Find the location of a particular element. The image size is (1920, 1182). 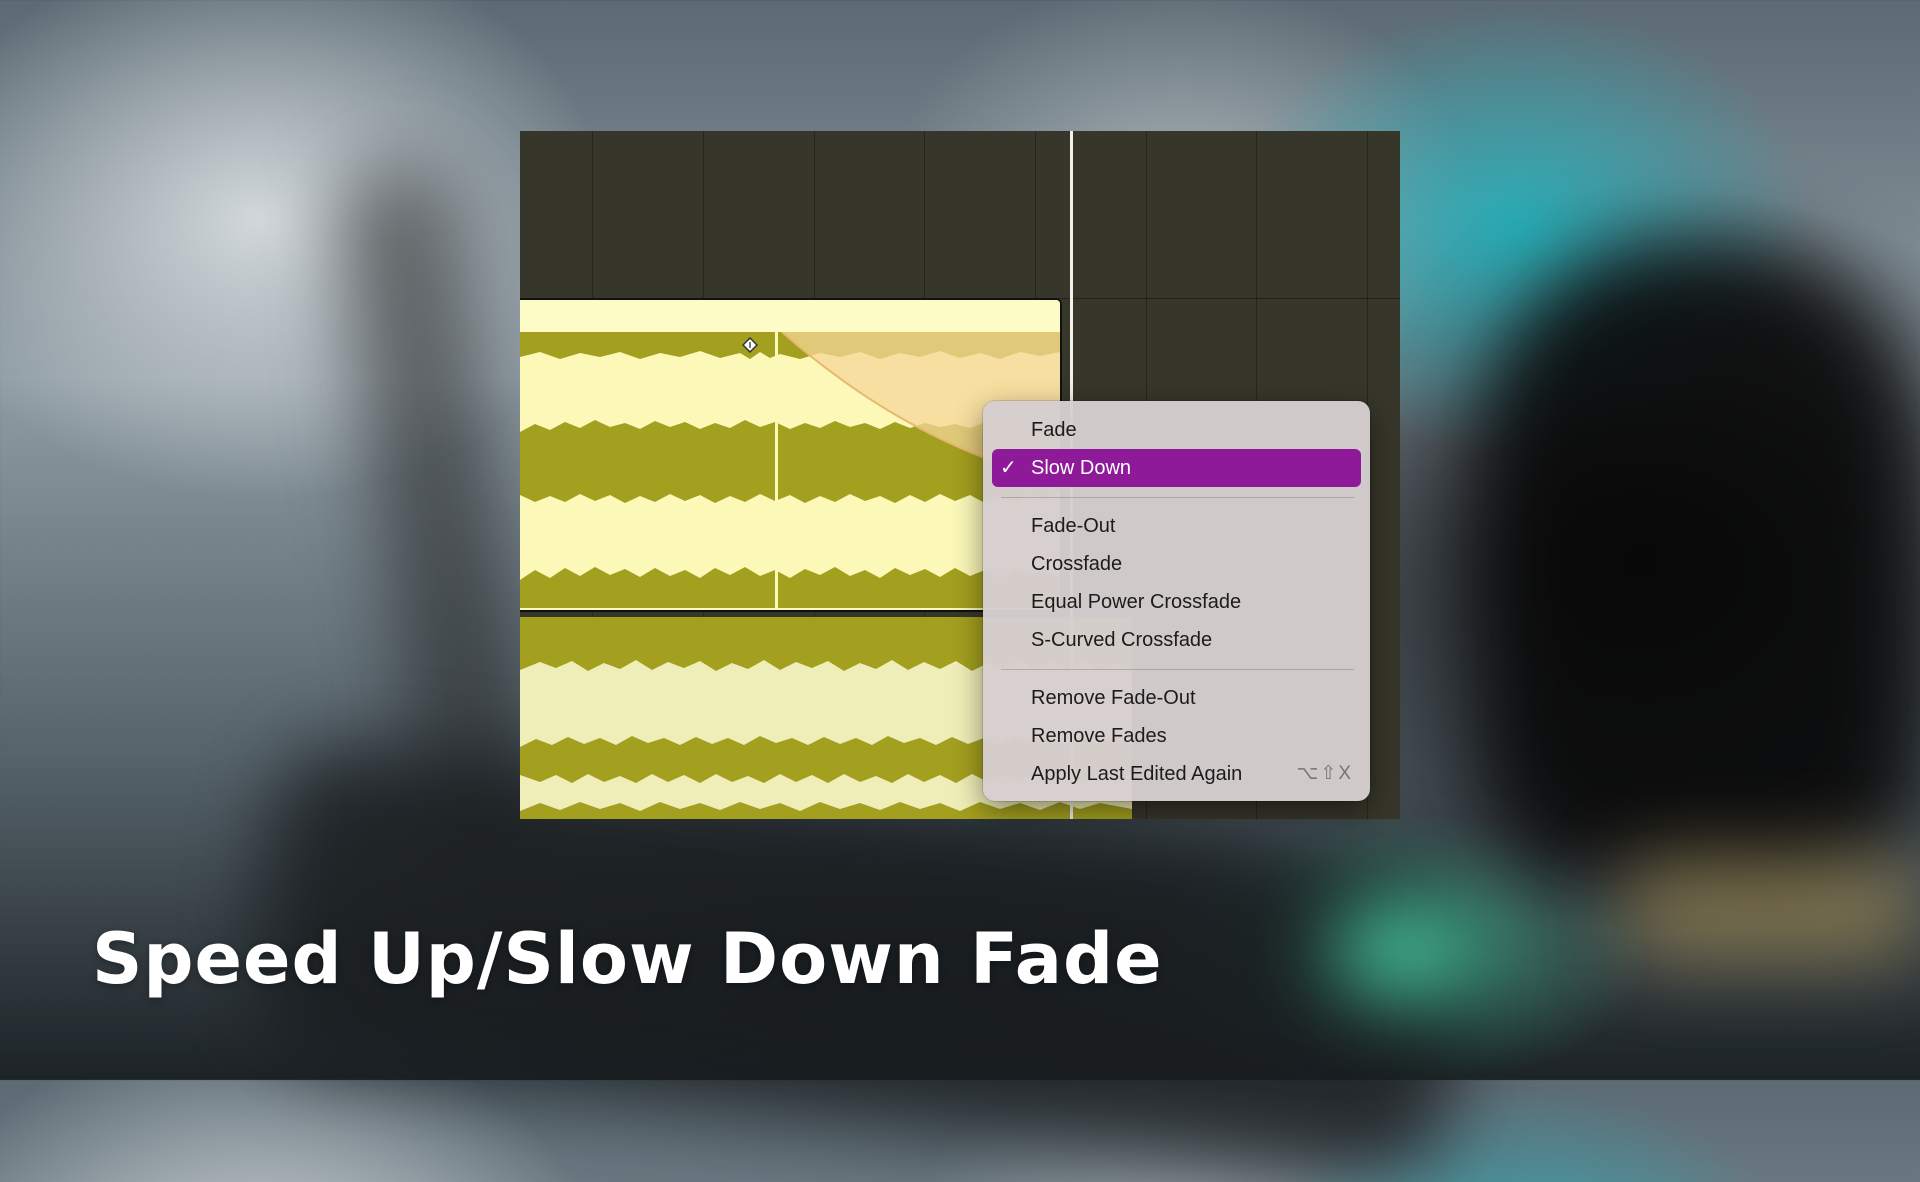

menu-item-remove-fades: Remove Fades is located at coordinates (1176, 736).